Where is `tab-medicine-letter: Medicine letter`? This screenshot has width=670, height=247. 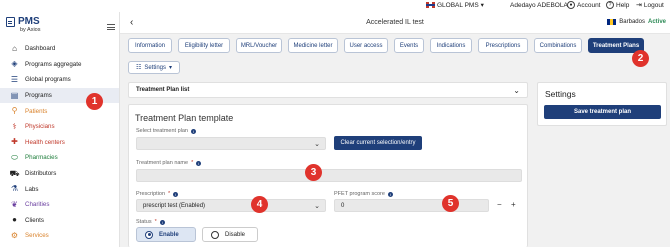
tab-medicine-letter: Medicine letter is located at coordinates (313, 45).